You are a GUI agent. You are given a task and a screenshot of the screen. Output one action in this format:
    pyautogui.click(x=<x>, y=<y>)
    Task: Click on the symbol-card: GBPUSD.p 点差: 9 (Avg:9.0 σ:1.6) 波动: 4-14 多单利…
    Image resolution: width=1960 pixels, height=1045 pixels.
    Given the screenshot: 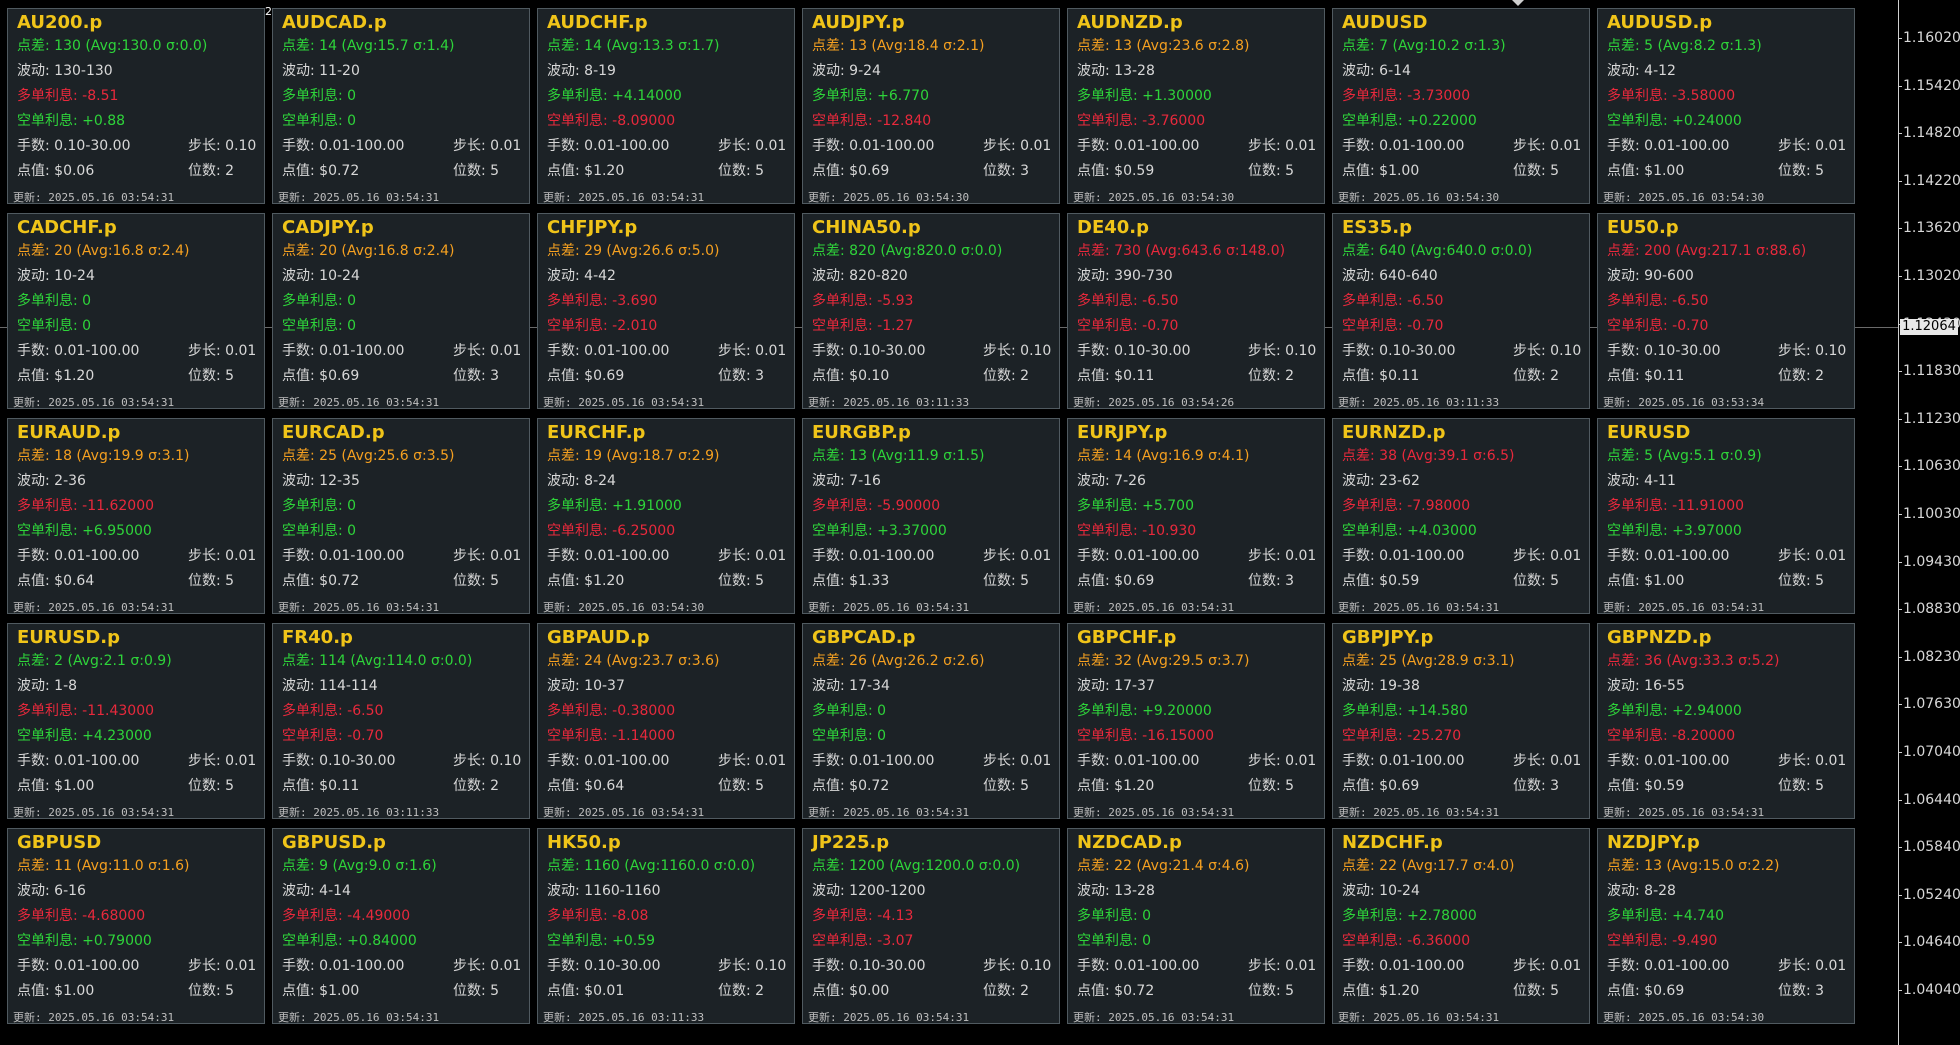 What is the action you would take?
    pyautogui.click(x=401, y=926)
    